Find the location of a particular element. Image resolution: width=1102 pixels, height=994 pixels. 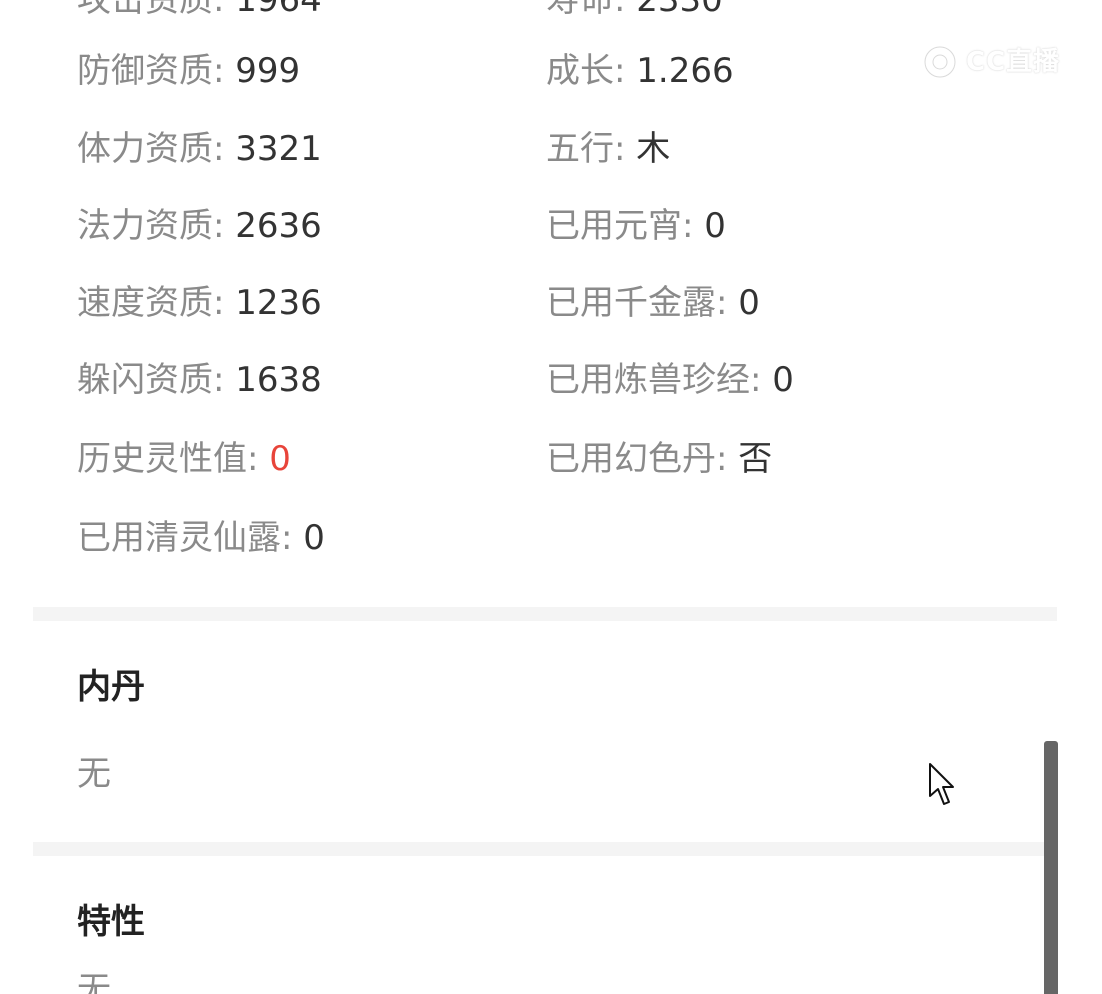

attr-label: 已用千金露: is located at coordinates (637, 303).